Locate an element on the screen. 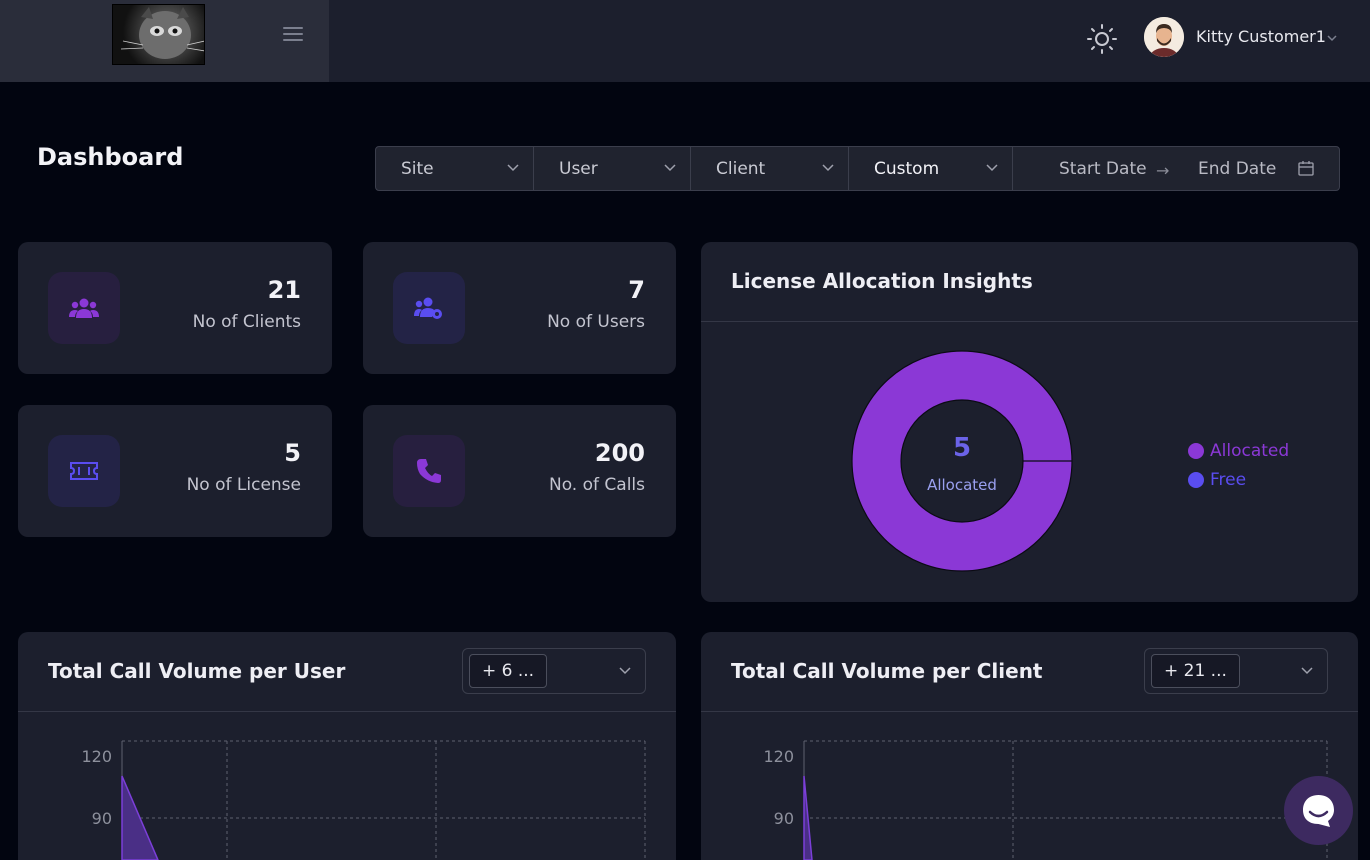  sun-icon is located at coordinates (1102, 39).